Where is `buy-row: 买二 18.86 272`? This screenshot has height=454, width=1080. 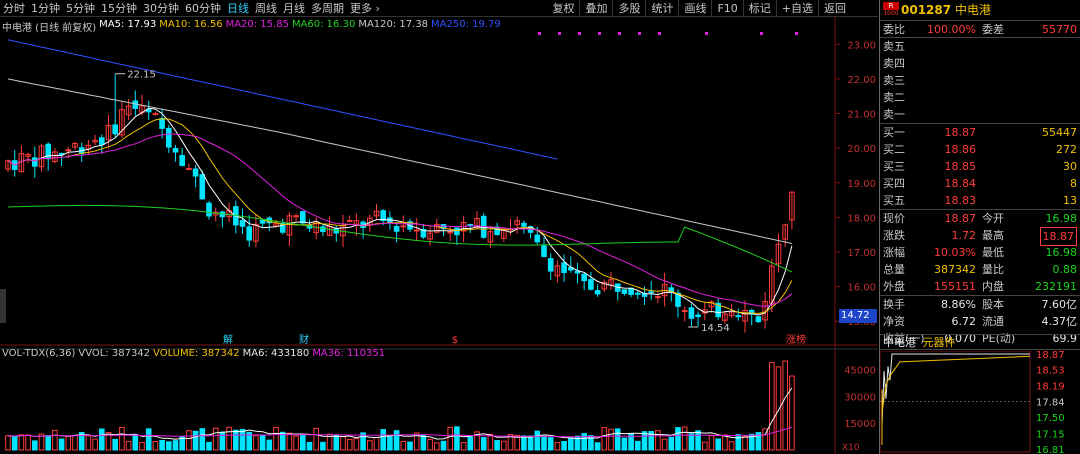 buy-row: 买二 18.86 272 is located at coordinates (980, 149).